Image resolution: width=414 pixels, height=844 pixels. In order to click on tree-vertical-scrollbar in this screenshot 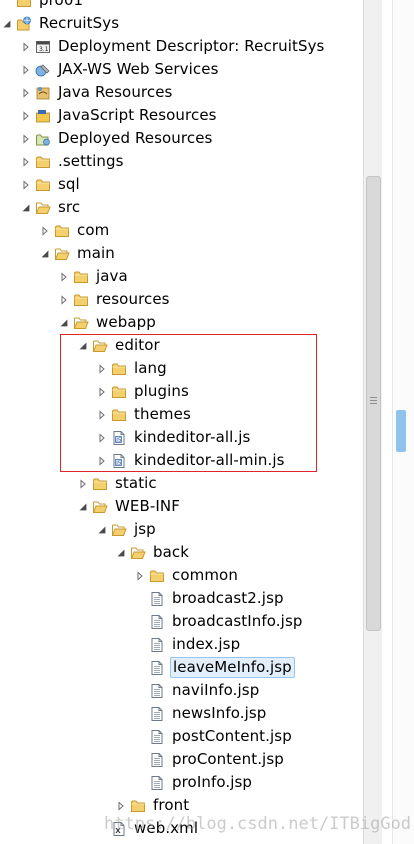, I will do `click(372, 422)`.